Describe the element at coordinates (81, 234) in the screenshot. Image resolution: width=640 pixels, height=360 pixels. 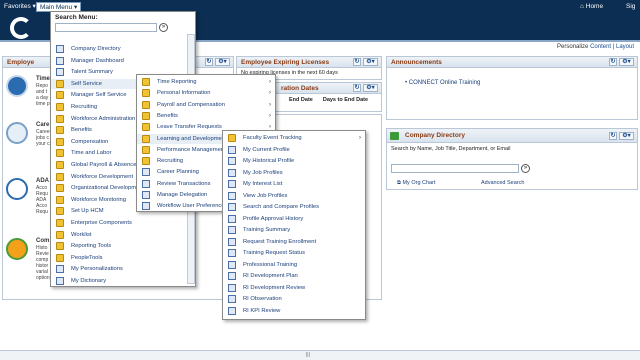
I see `menu-item-label: Worklist` at that location.